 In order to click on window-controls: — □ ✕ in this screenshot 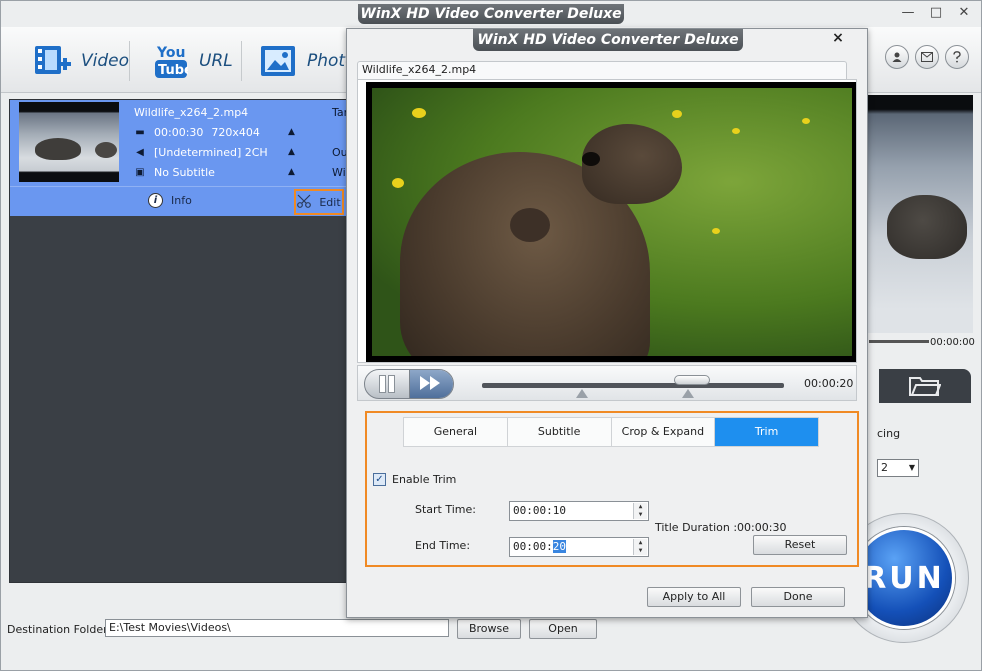, I will do `click(936, 12)`.